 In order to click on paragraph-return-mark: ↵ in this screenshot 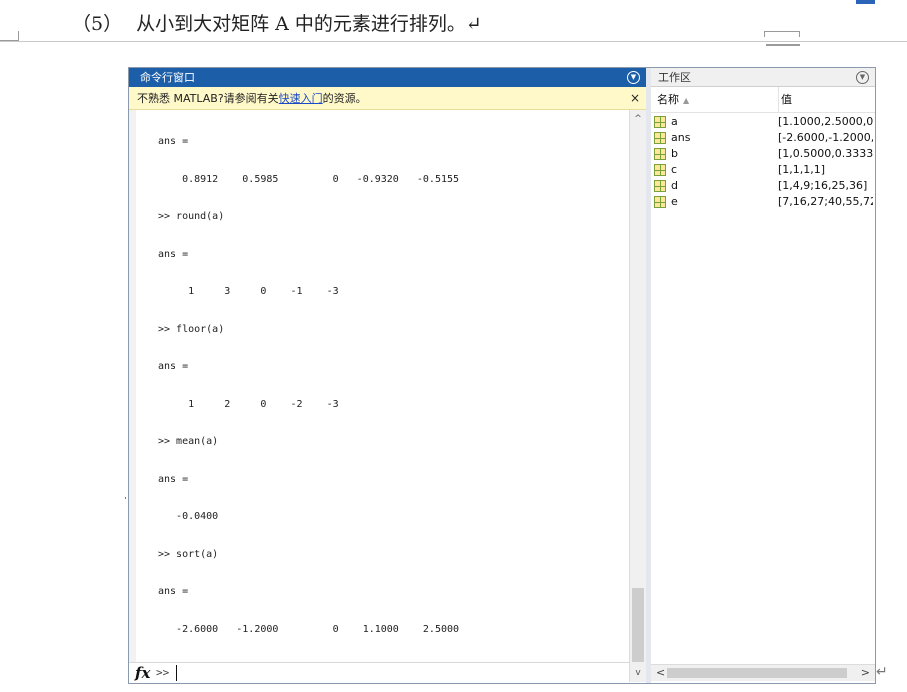, I will do `click(882, 672)`.